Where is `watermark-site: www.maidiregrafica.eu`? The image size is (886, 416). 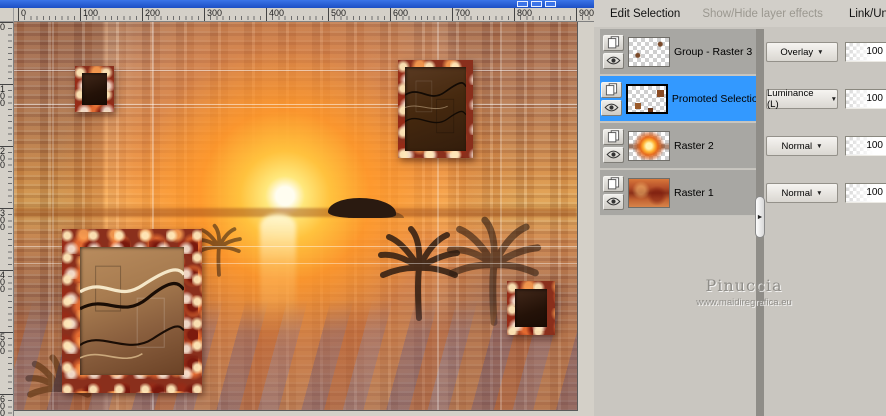 watermark-site: www.maidiregrafica.eu is located at coordinates (744, 302).